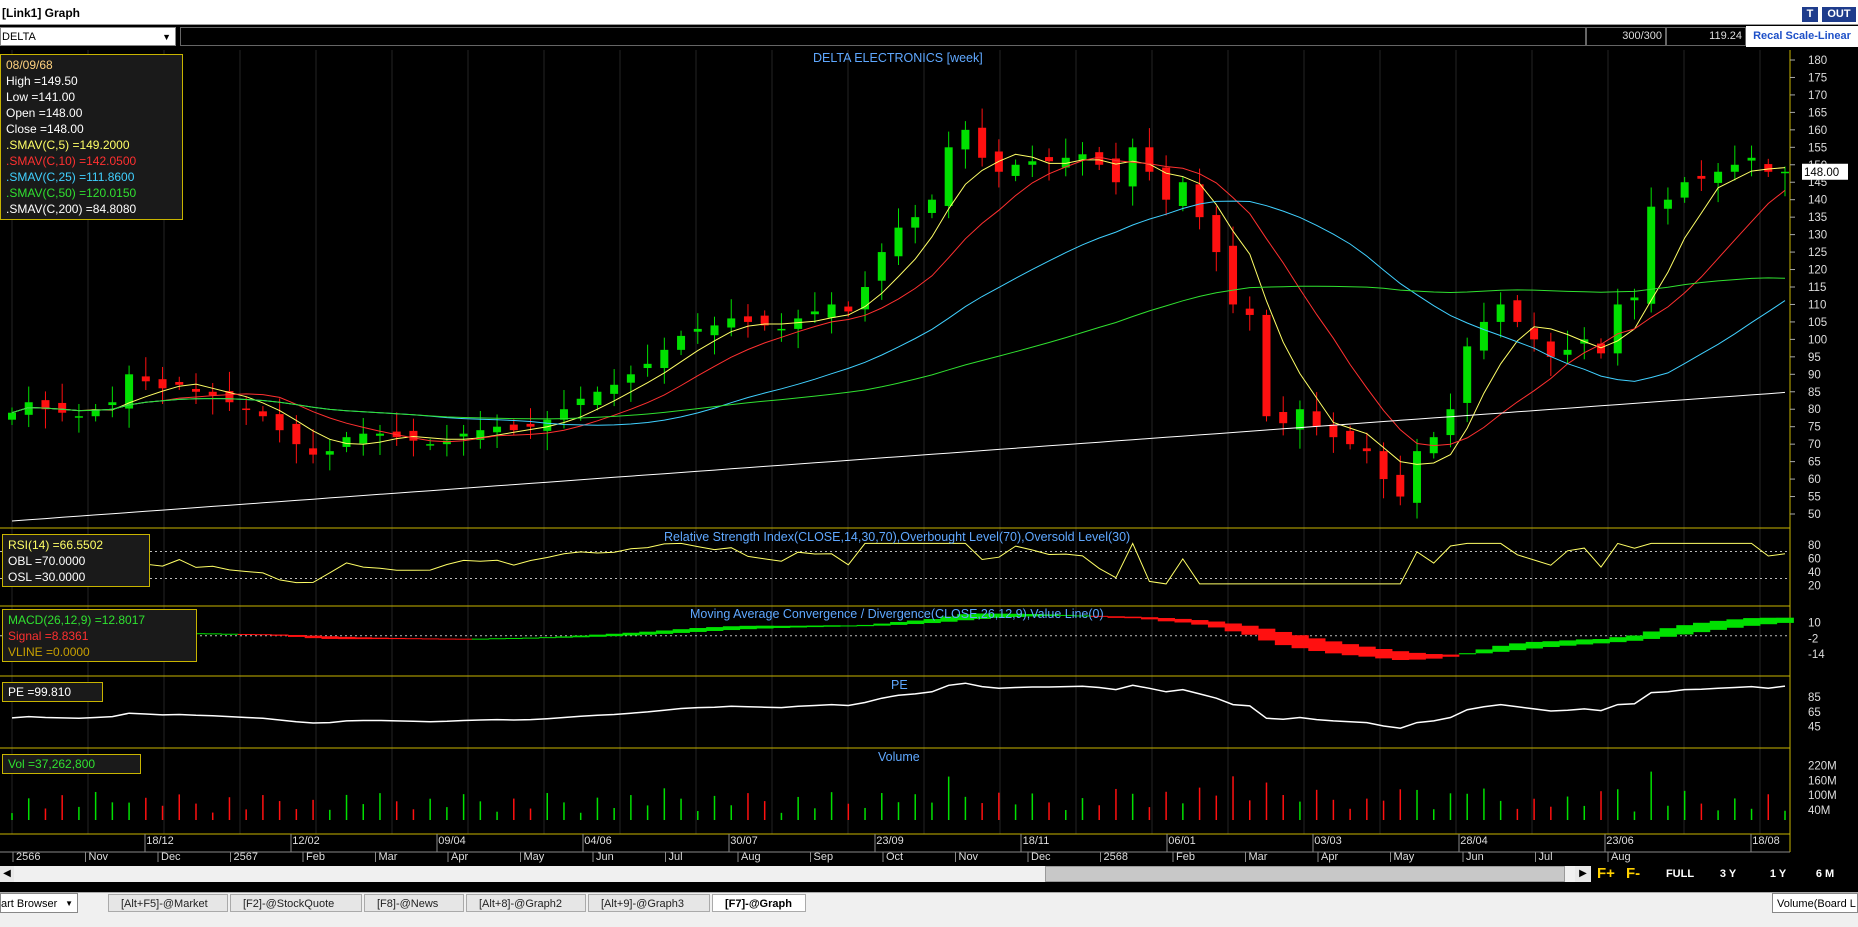  I want to click on symbol-select: DELTA ▼, so click(88, 36).